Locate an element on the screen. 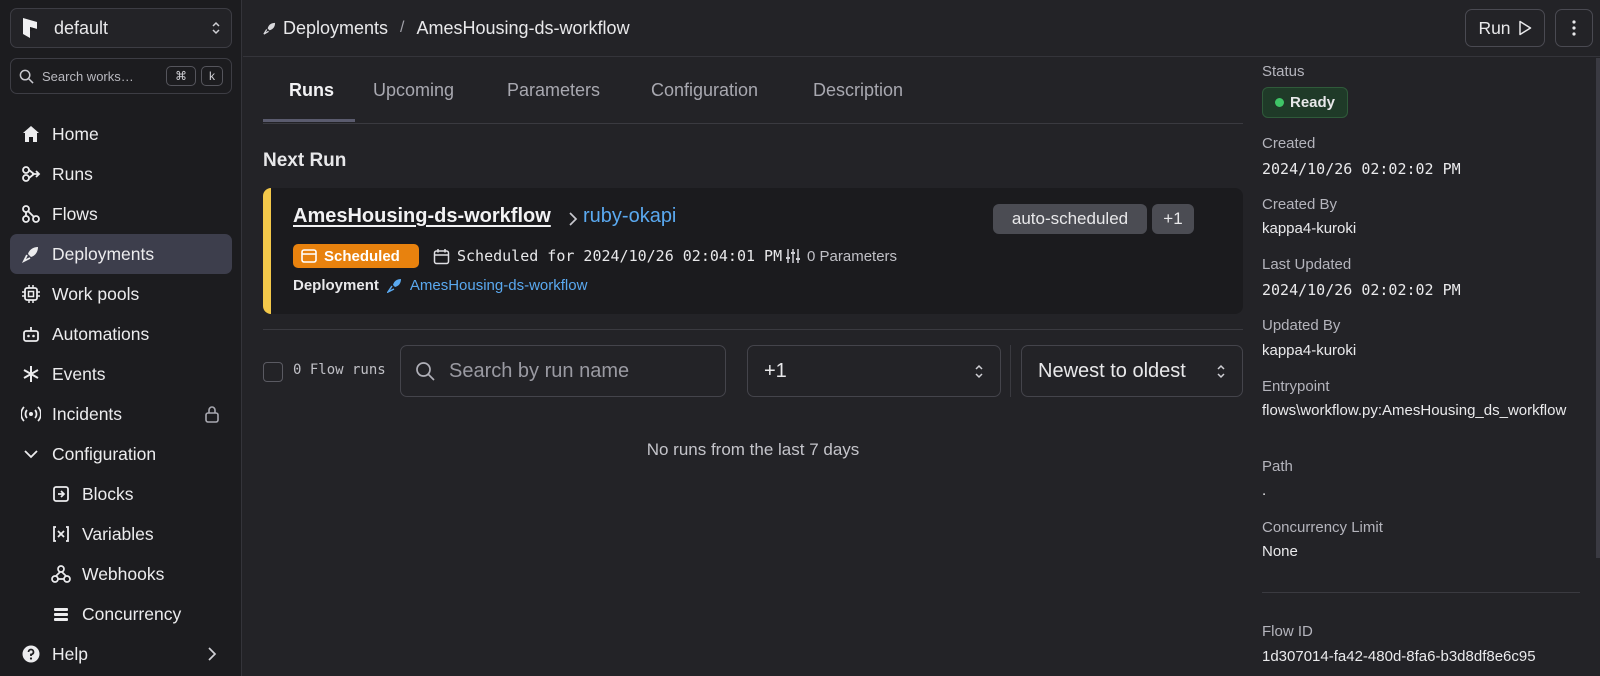 This screenshot has width=1600, height=676. select-all-checkbox is located at coordinates (273, 372).